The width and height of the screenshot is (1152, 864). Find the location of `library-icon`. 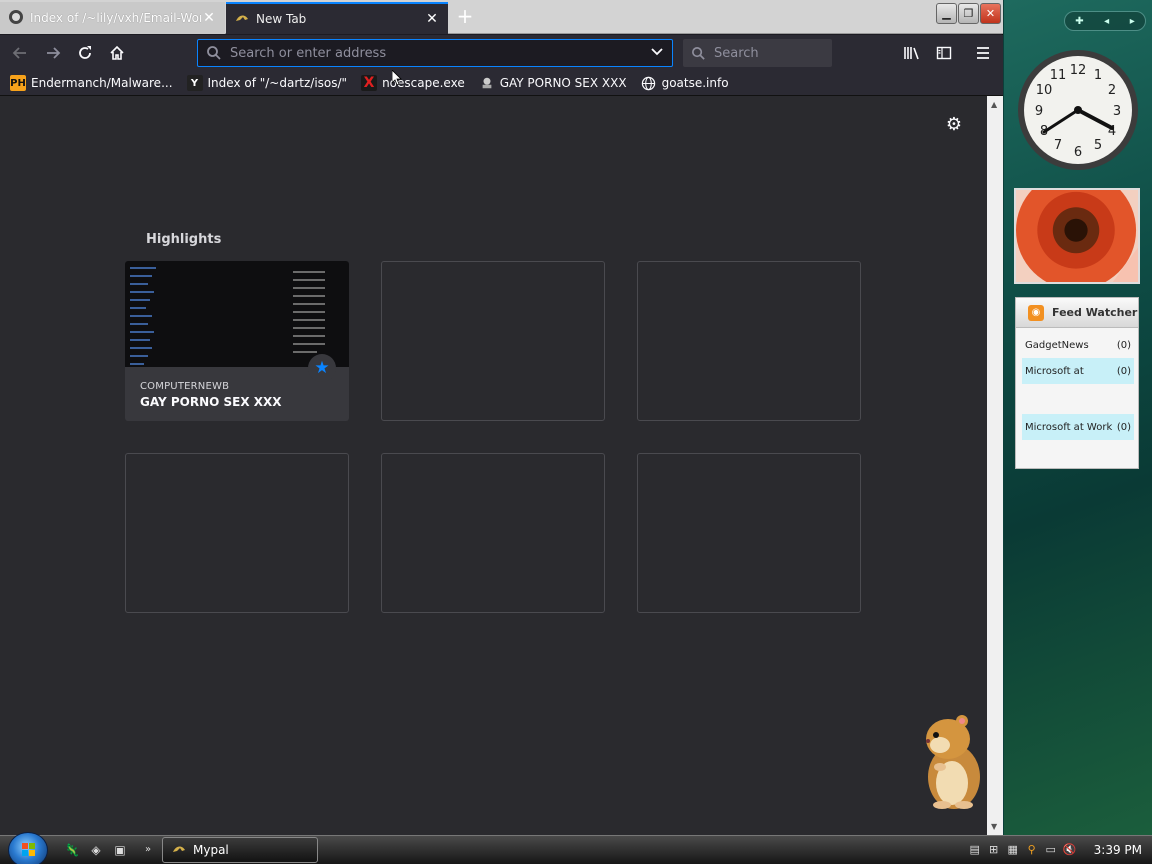

library-icon is located at coordinates (911, 53).